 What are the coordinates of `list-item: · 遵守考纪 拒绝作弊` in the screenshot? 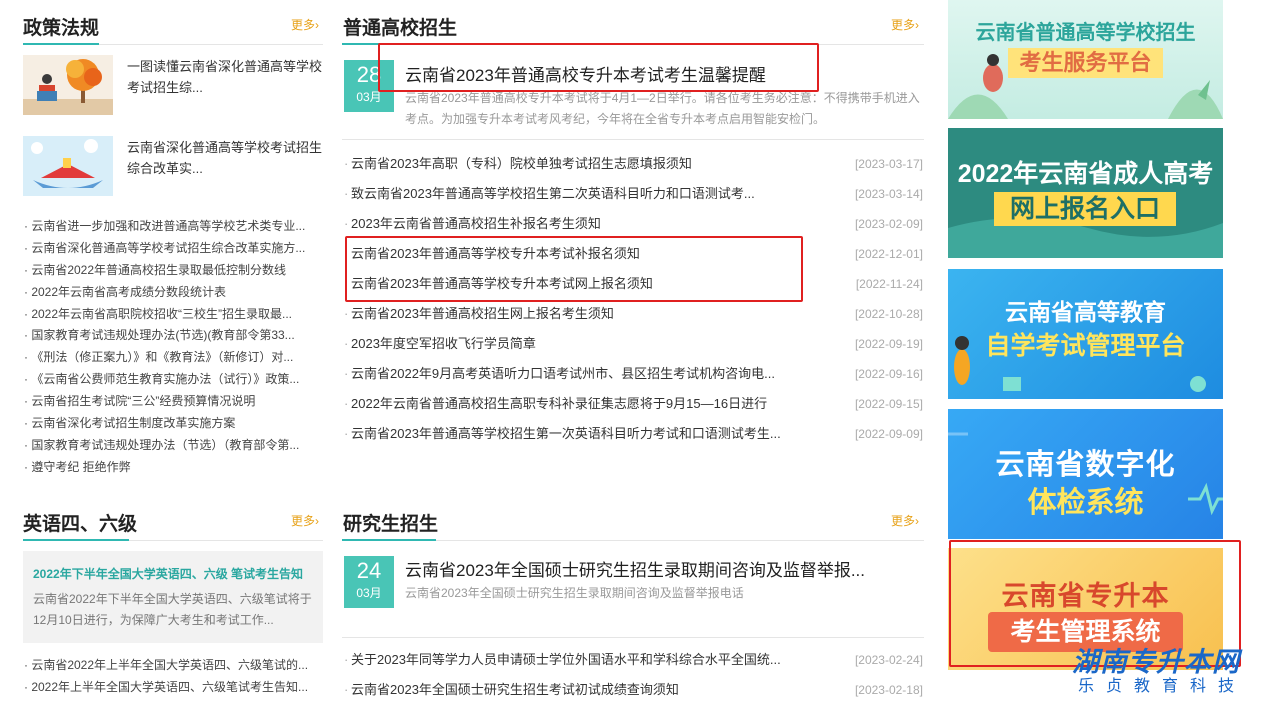 It's located at (169, 468).